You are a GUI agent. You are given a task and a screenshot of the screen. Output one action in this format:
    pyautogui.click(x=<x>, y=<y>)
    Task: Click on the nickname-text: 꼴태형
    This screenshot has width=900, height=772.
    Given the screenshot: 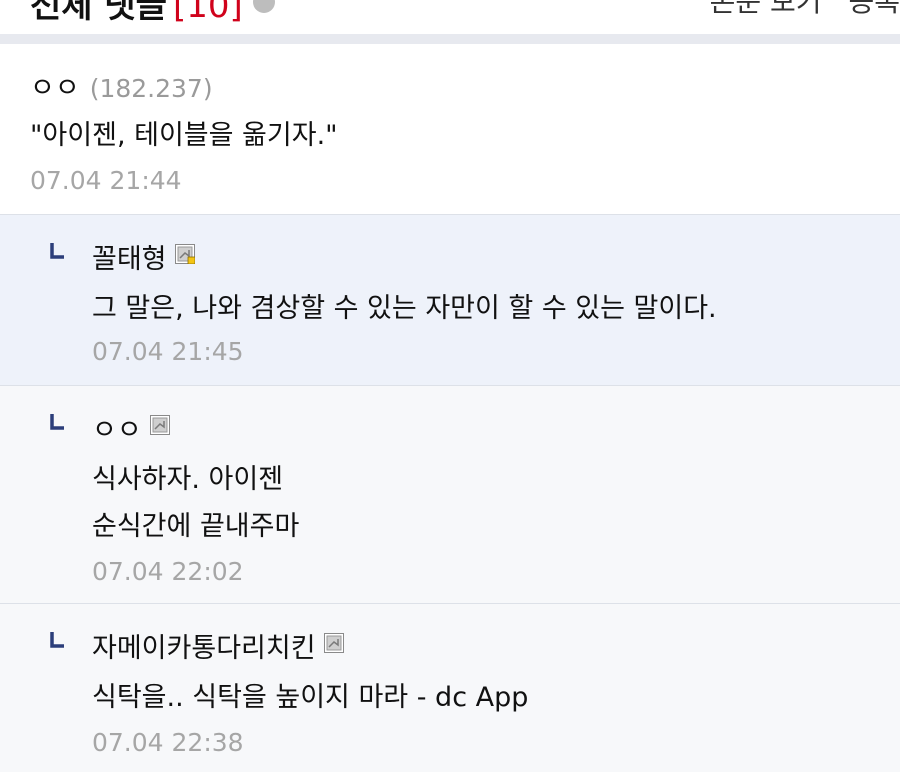 What is the action you would take?
    pyautogui.click(x=129, y=259)
    